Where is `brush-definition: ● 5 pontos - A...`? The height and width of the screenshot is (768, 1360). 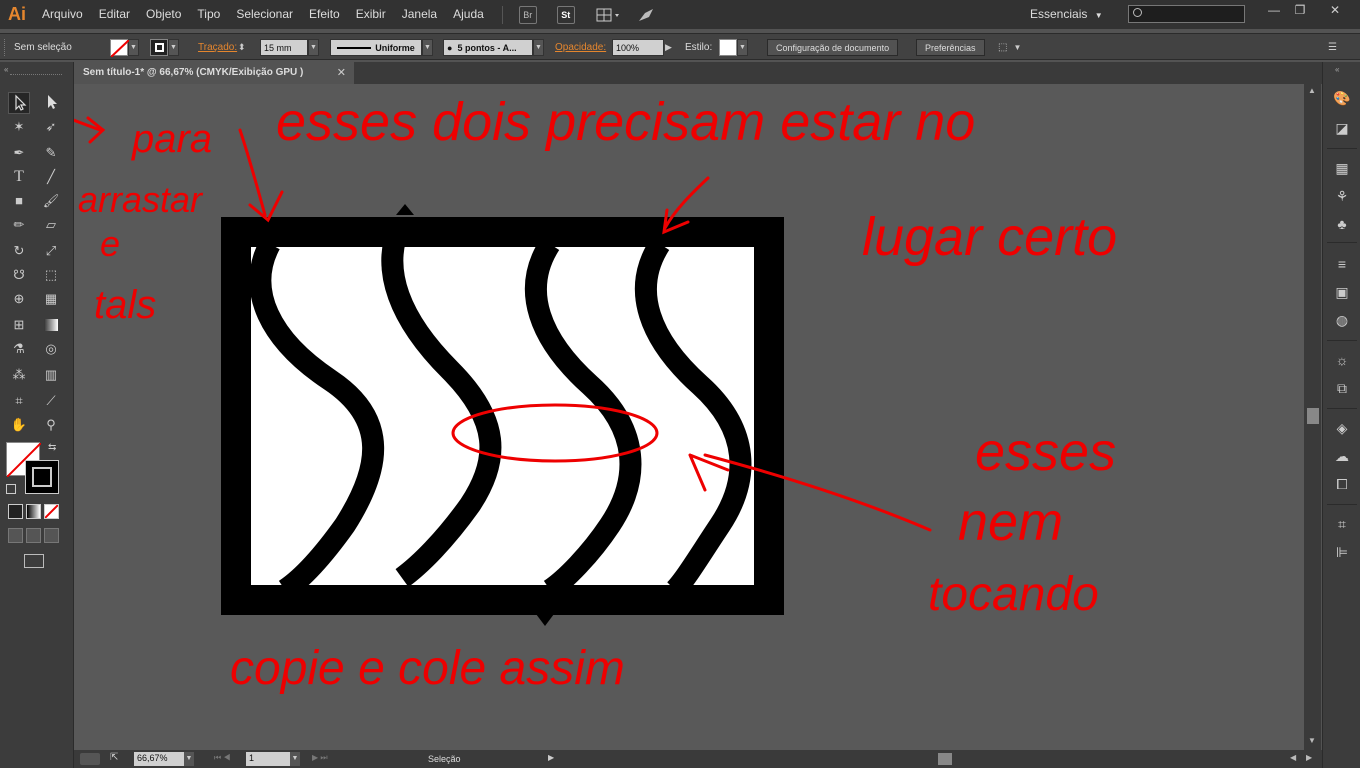
brush-definition: ● 5 pontos - A... is located at coordinates (488, 47).